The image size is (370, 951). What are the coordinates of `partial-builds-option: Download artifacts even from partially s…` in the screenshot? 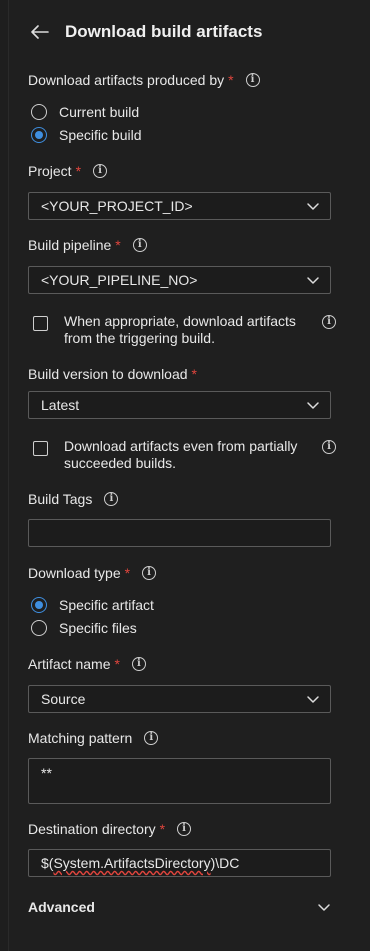 It's located at (184, 455).